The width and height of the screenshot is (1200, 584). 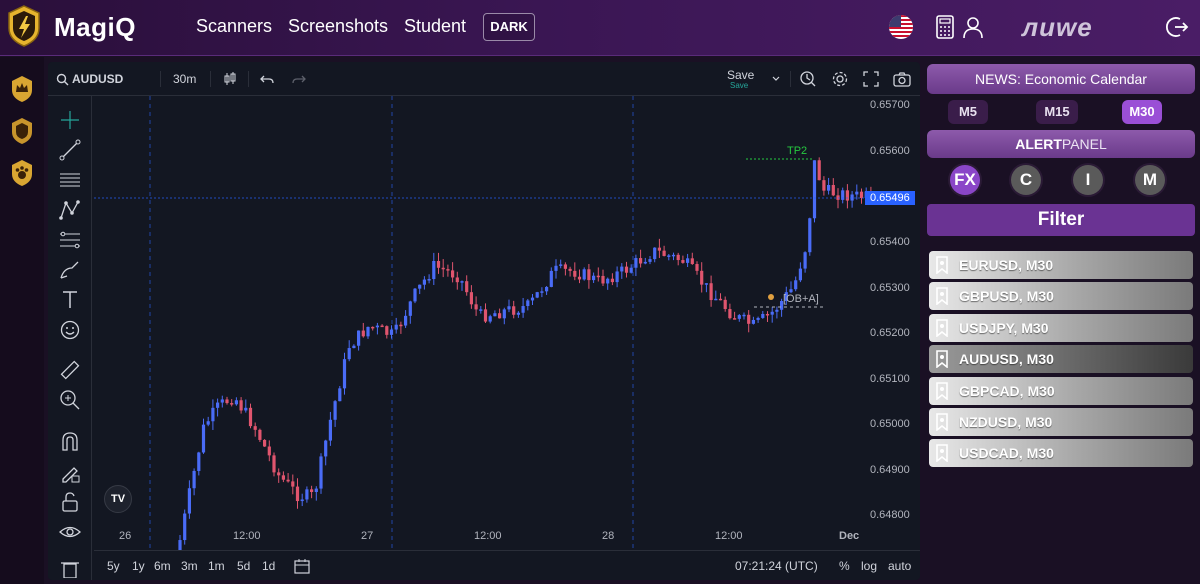 What do you see at coordinates (70, 150) in the screenshot?
I see `trend-line-icon` at bounding box center [70, 150].